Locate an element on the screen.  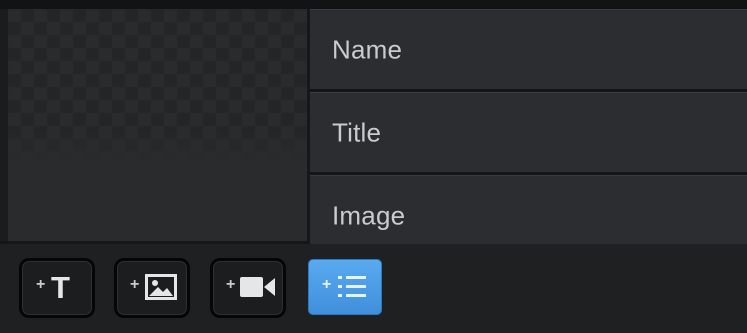
add-image-button: + is located at coordinates (152, 288).